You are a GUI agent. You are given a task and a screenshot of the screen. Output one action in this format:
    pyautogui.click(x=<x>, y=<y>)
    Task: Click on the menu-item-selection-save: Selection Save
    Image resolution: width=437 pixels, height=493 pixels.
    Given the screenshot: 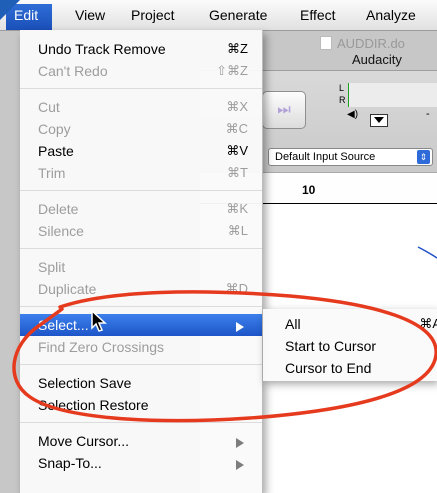 What is the action you would take?
    pyautogui.click(x=141, y=383)
    